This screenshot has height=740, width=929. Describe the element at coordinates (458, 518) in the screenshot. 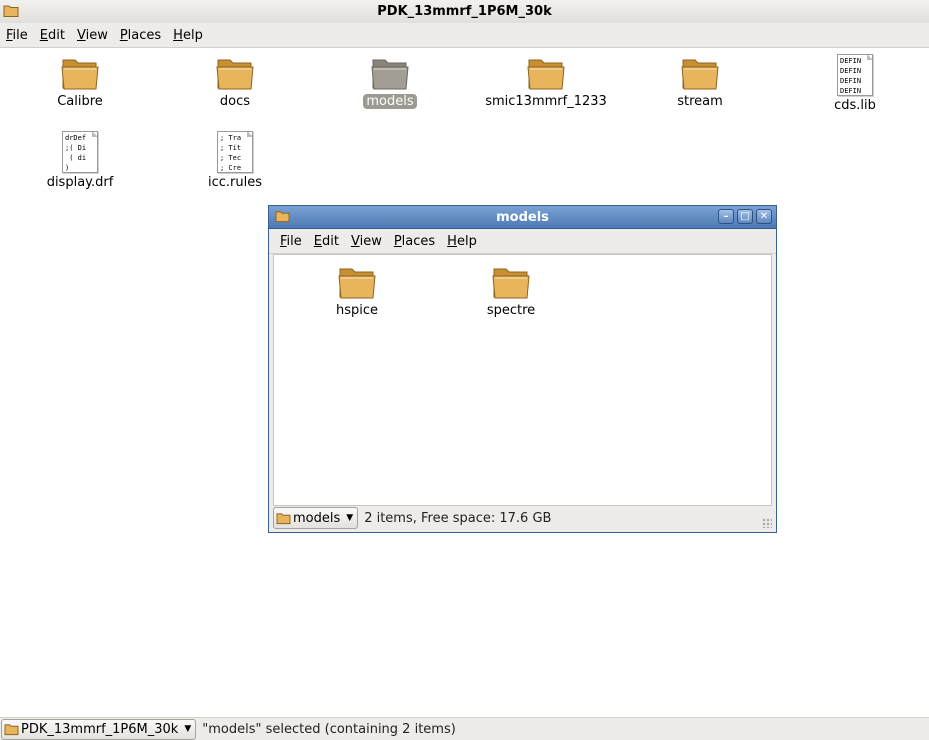

I see `status-text: 2 items, Free space: 17.6 GB` at that location.